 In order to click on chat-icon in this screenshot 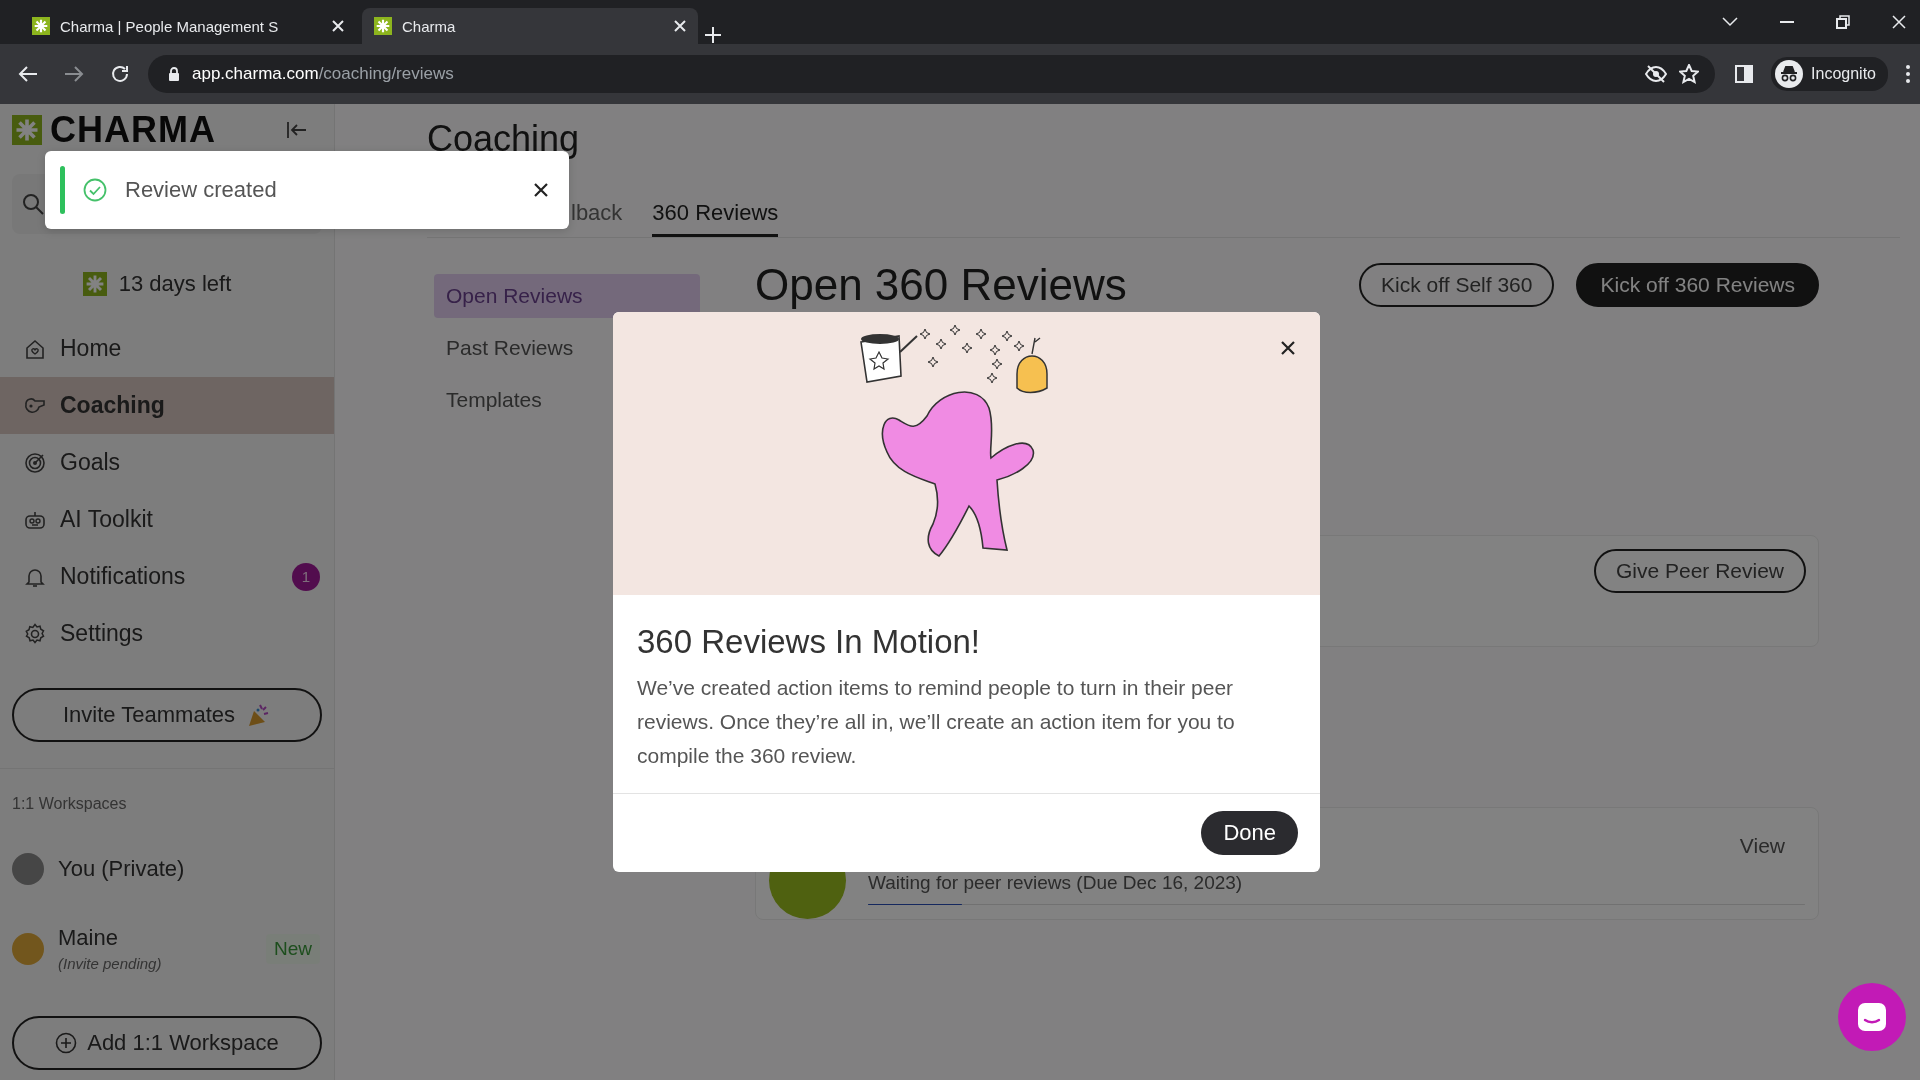, I will do `click(1872, 1017)`.